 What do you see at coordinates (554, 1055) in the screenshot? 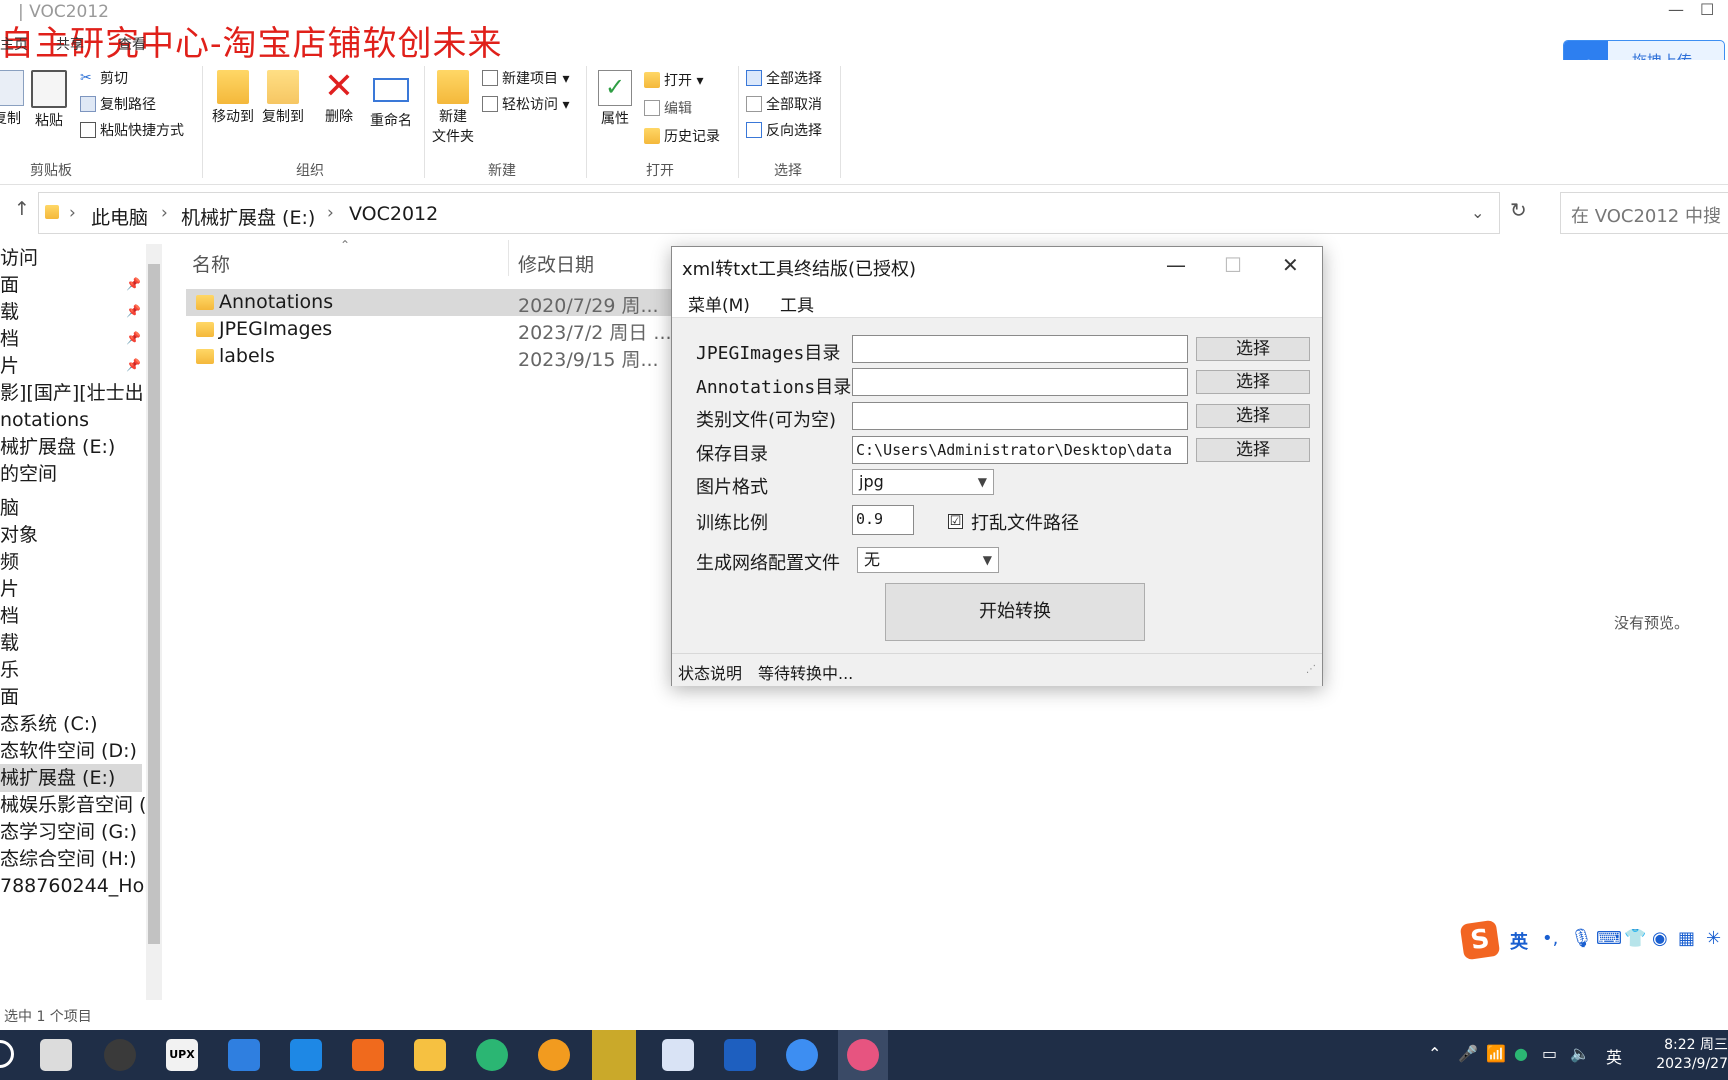
I see `media-icon` at bounding box center [554, 1055].